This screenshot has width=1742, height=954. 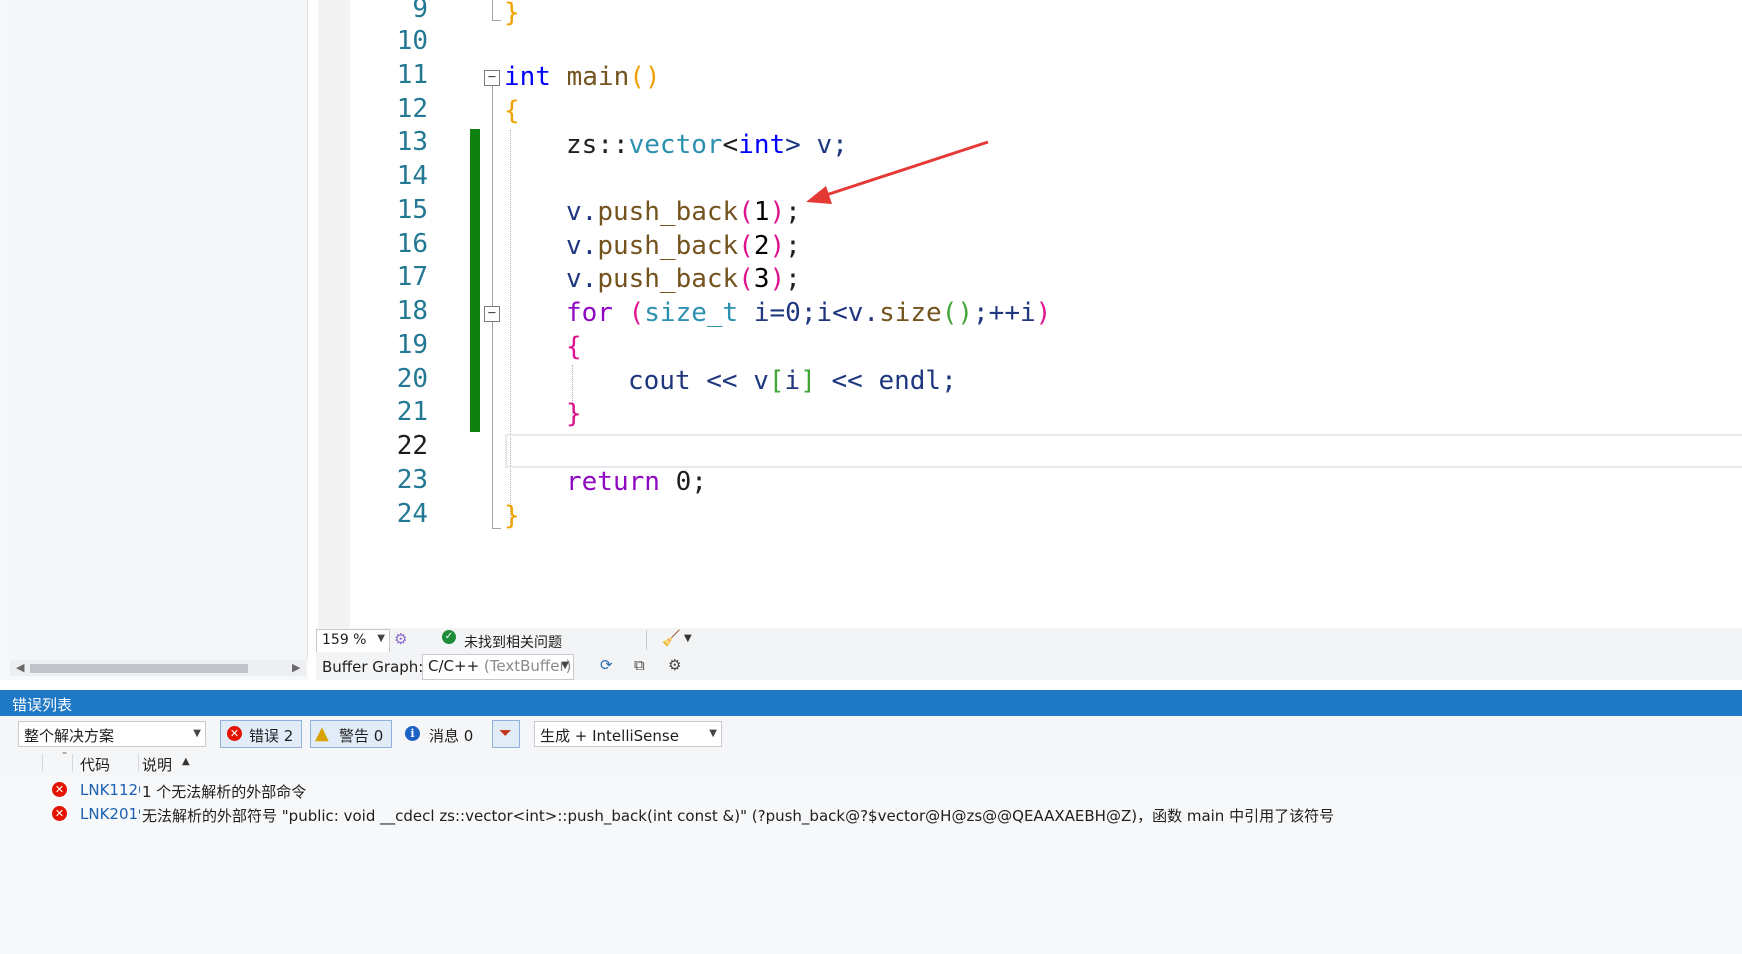 I want to click on scope-value: 整个解决方案, so click(x=69, y=736).